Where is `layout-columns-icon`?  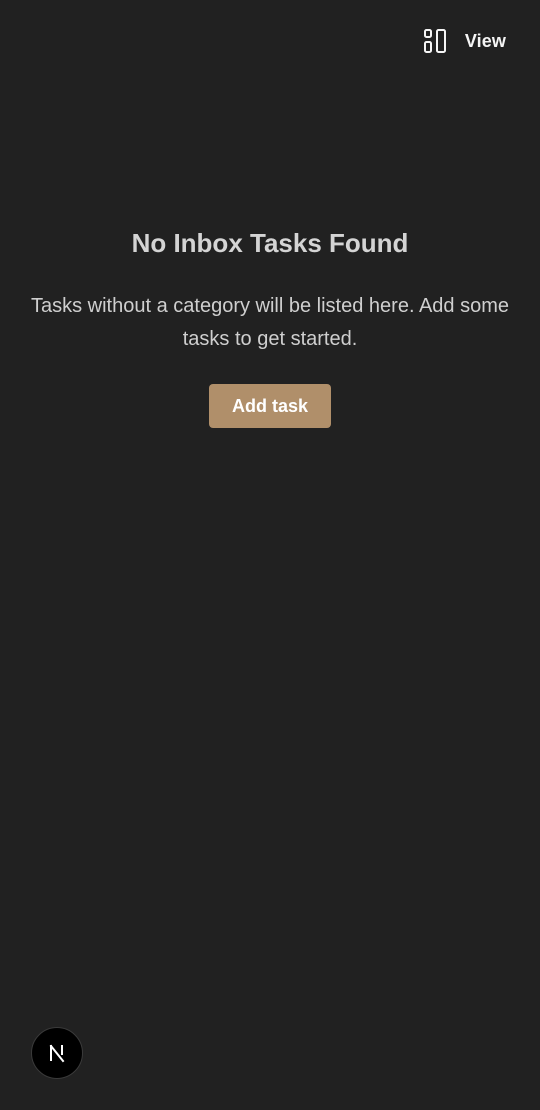 layout-columns-icon is located at coordinates (435, 41).